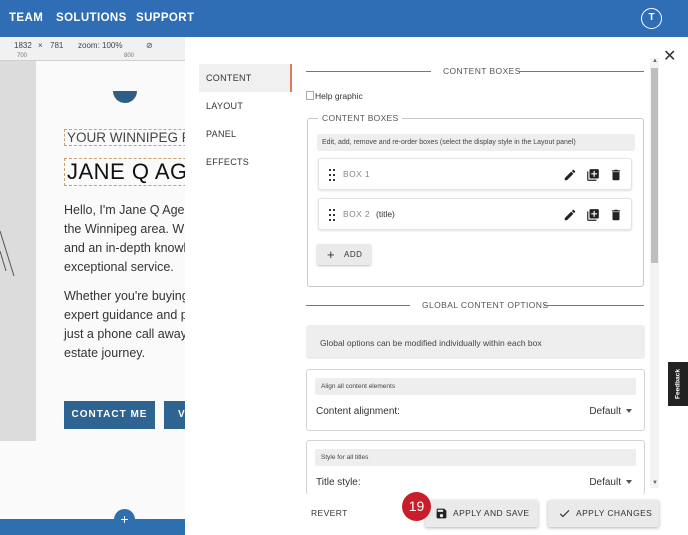 The width and height of the screenshot is (688, 535). What do you see at coordinates (56, 45) in the screenshot?
I see `height-field: 781` at bounding box center [56, 45].